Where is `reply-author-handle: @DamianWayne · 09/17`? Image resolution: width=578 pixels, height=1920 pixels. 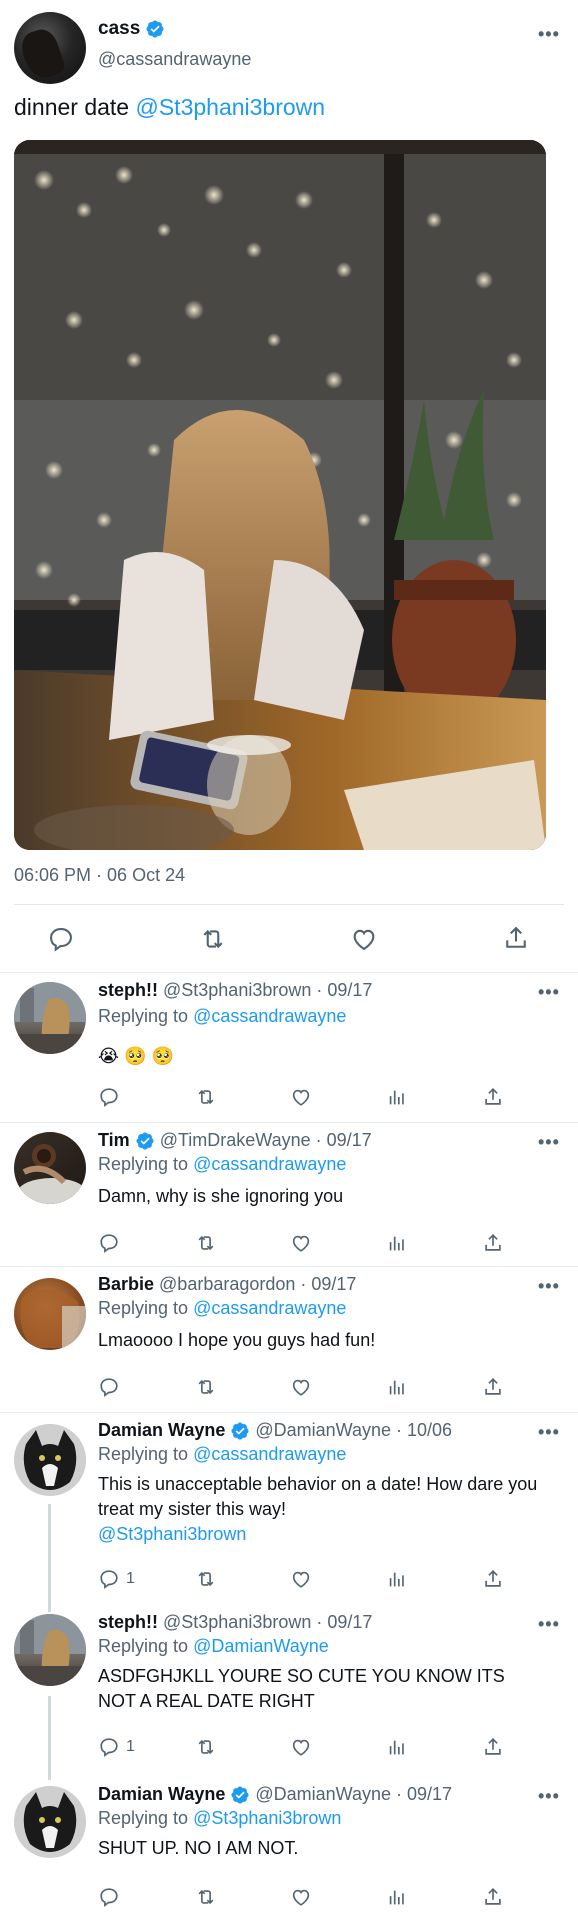
reply-author-handle: @DamianWayne · 09/17 is located at coordinates (353, 1794).